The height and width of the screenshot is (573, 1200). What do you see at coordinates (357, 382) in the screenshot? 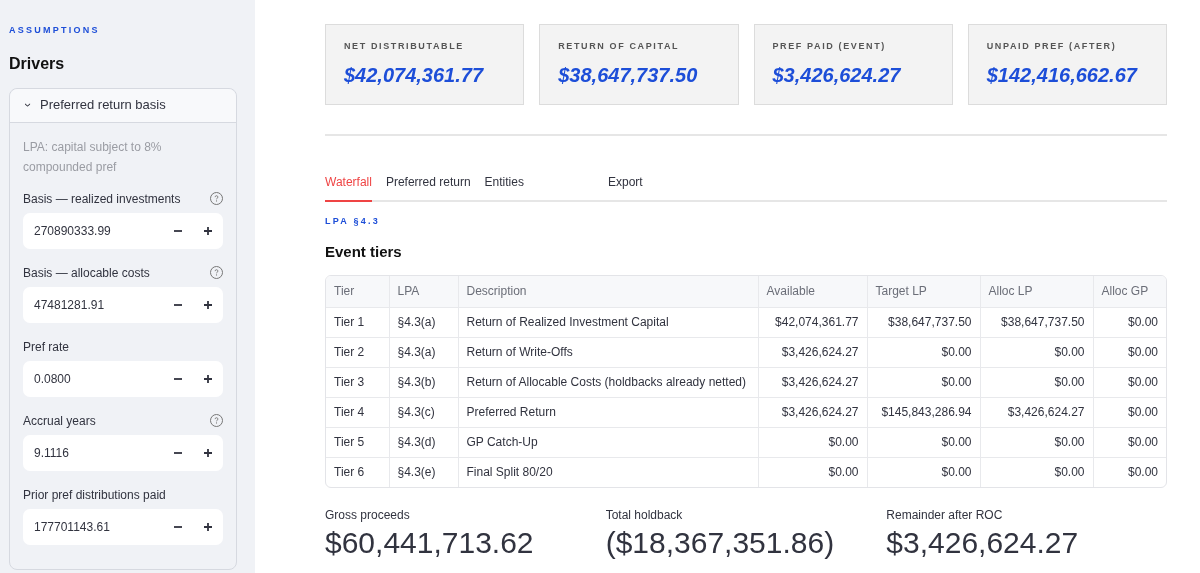
I see `table-cell: Tier 3` at bounding box center [357, 382].